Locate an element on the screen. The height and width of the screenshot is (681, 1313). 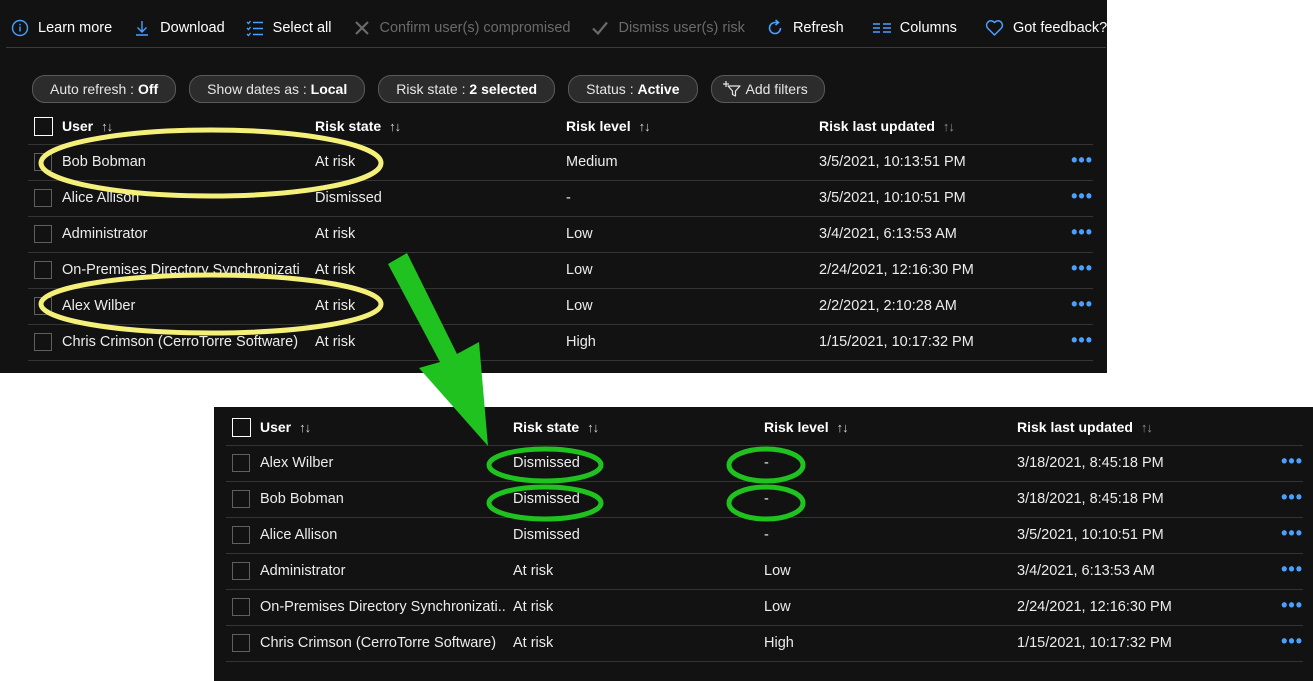
risk-state-filter: Risk state : 2 selected is located at coordinates (467, 89).